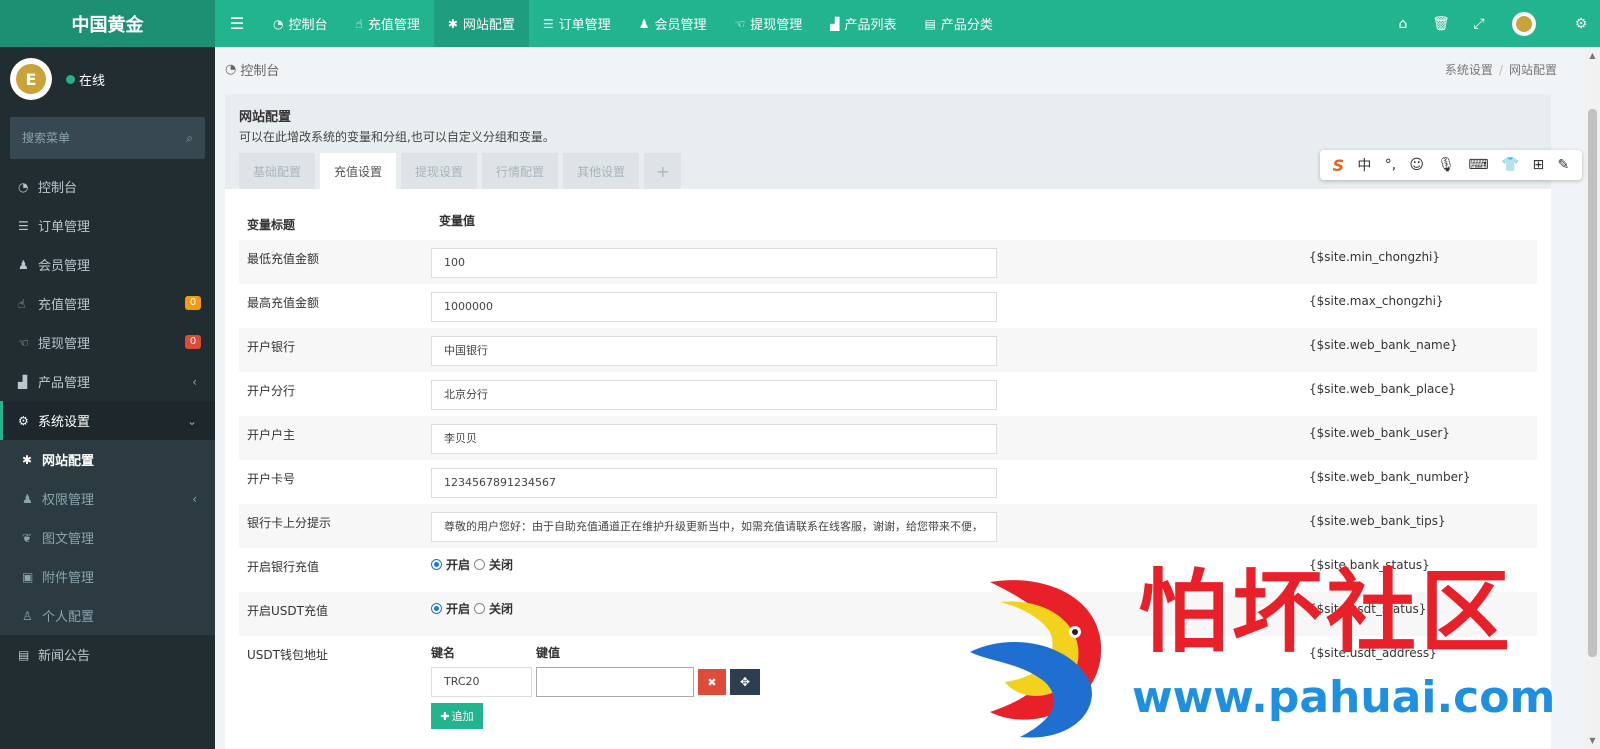  Describe the element at coordinates (1377, 521) in the screenshot. I see `variable-name: {$site.web_bank_tips}` at that location.